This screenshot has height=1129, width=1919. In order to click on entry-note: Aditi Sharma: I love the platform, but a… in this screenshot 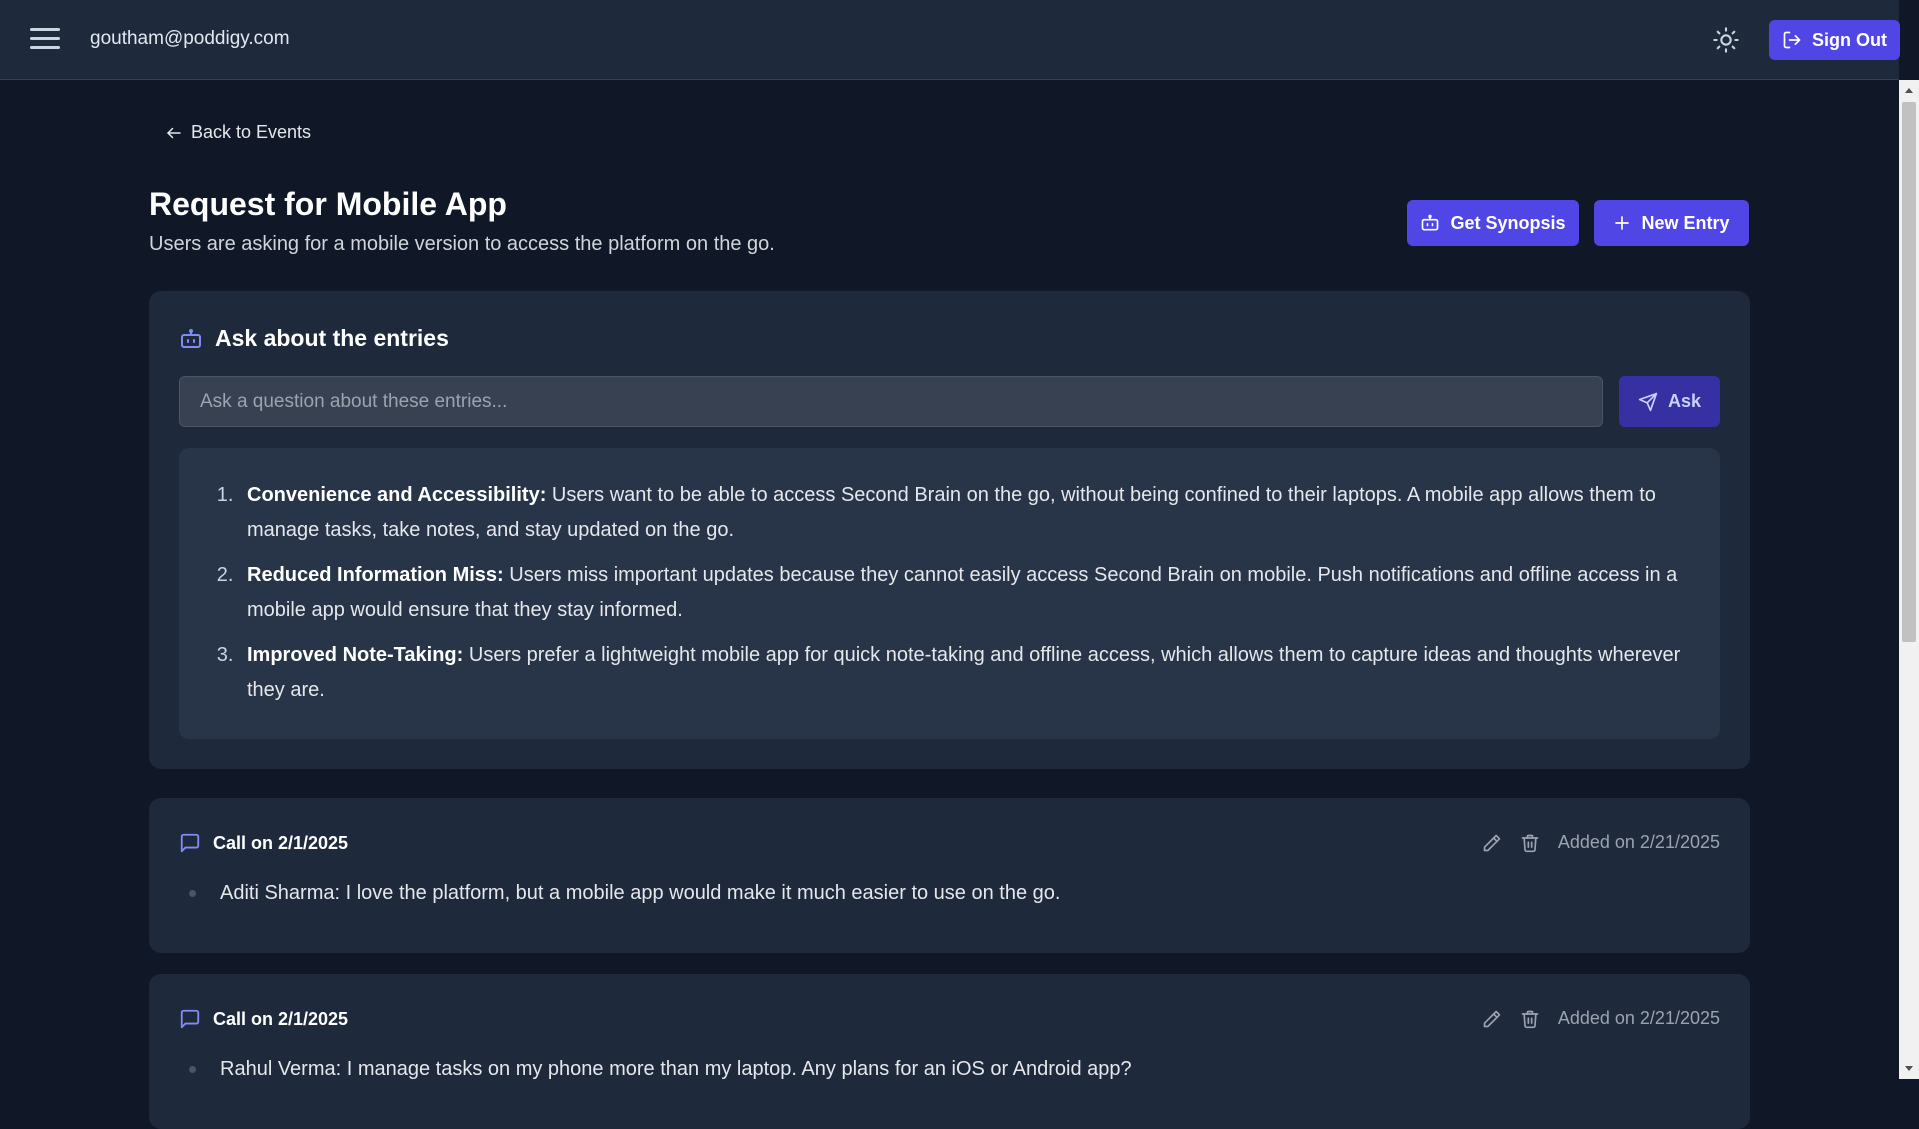, I will do `click(624, 893)`.